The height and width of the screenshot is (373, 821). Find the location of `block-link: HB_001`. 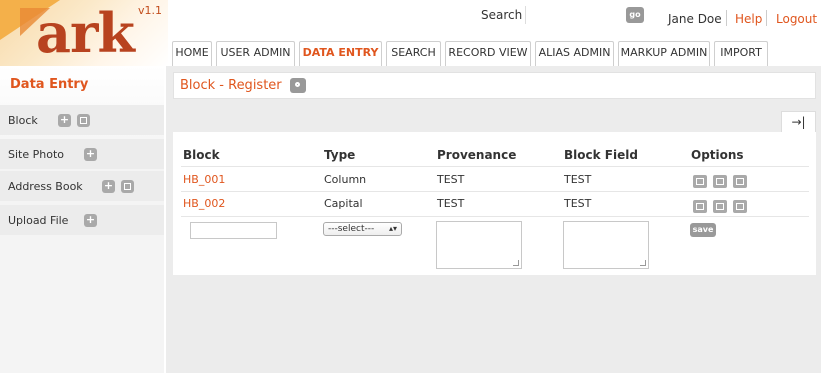

block-link: HB_001 is located at coordinates (204, 179).